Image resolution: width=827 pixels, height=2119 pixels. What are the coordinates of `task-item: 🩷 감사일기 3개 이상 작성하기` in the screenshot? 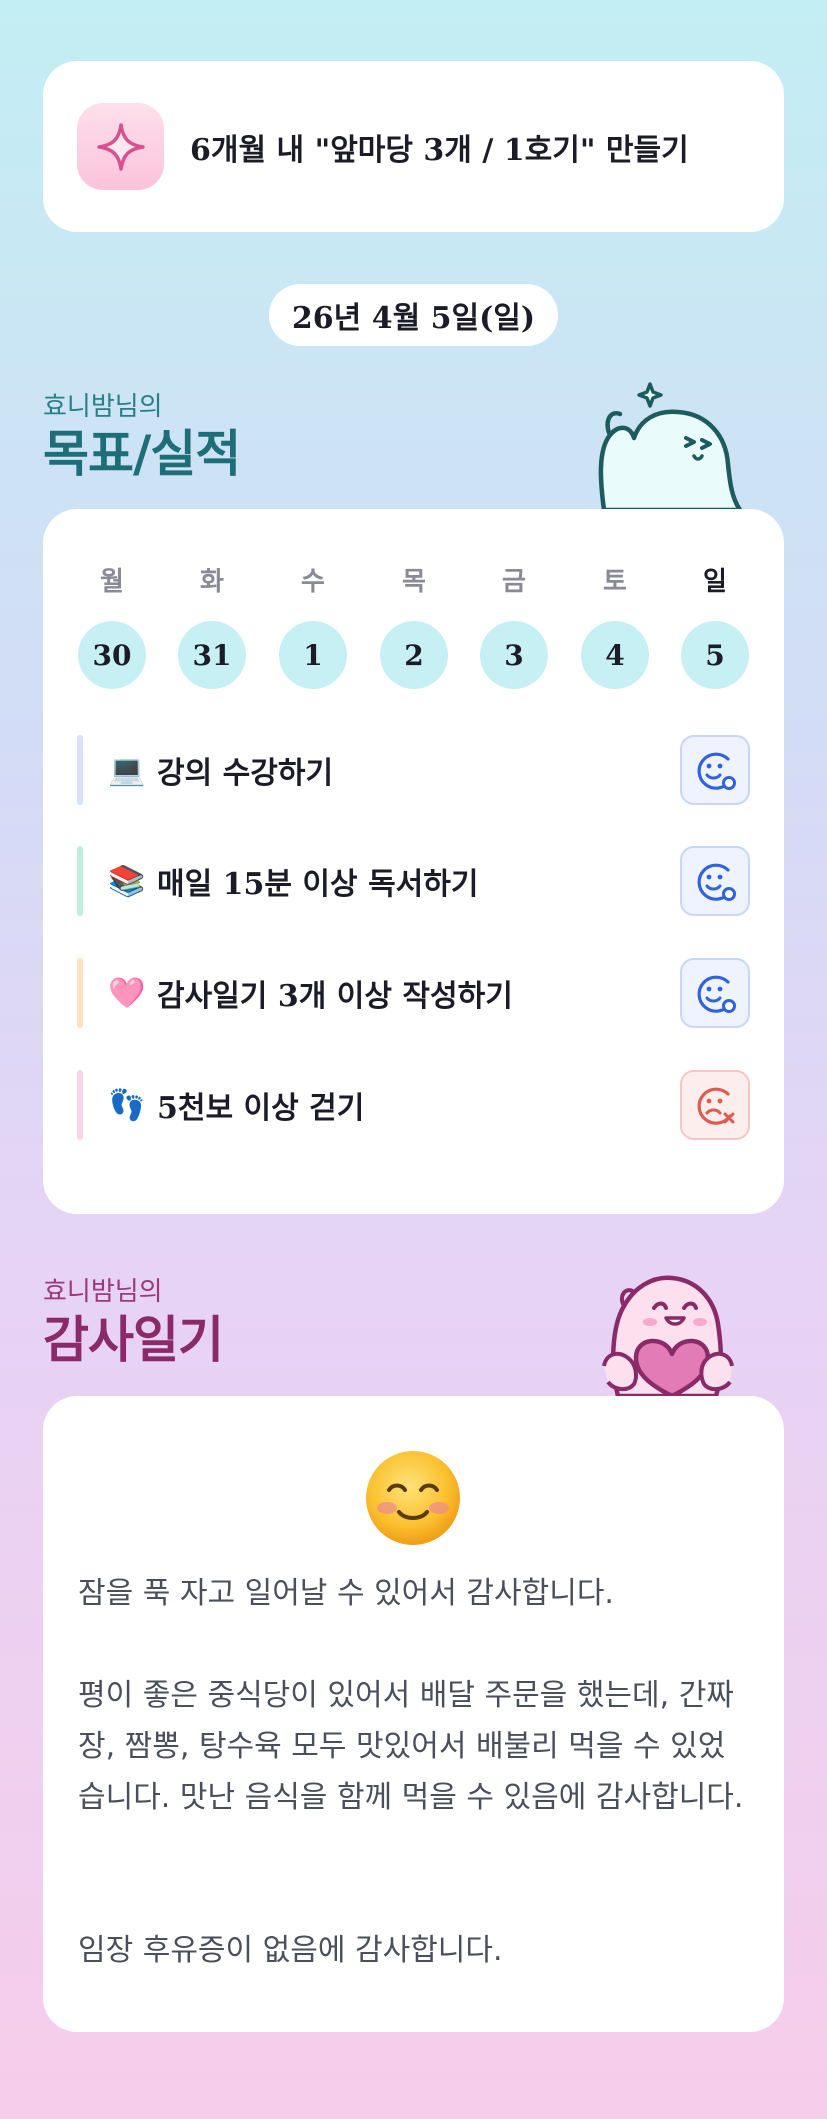 It's located at (413, 993).